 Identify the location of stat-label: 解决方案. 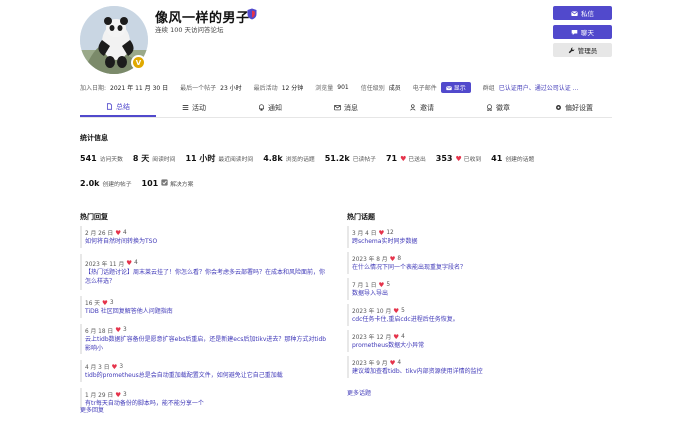
(182, 185).